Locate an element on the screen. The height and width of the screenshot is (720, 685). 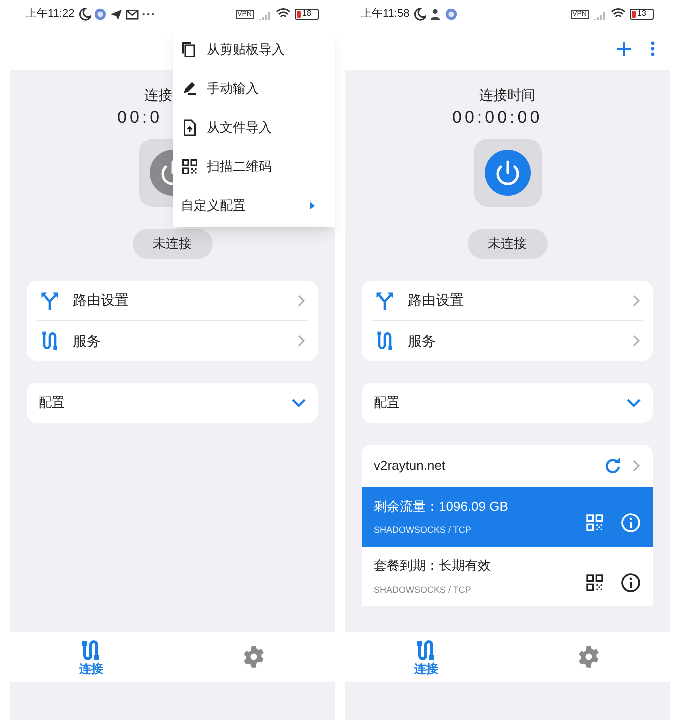
server-title: 剩余流量：1096.09 GB is located at coordinates (442, 507).